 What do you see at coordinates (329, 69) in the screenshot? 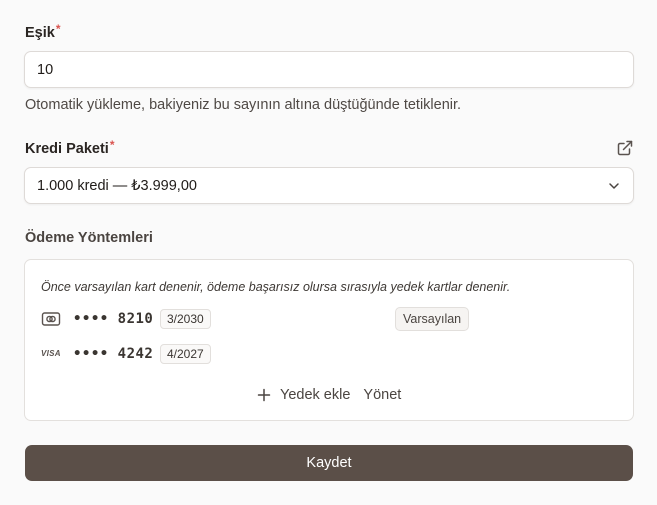
I see `threshold-input: 10` at bounding box center [329, 69].